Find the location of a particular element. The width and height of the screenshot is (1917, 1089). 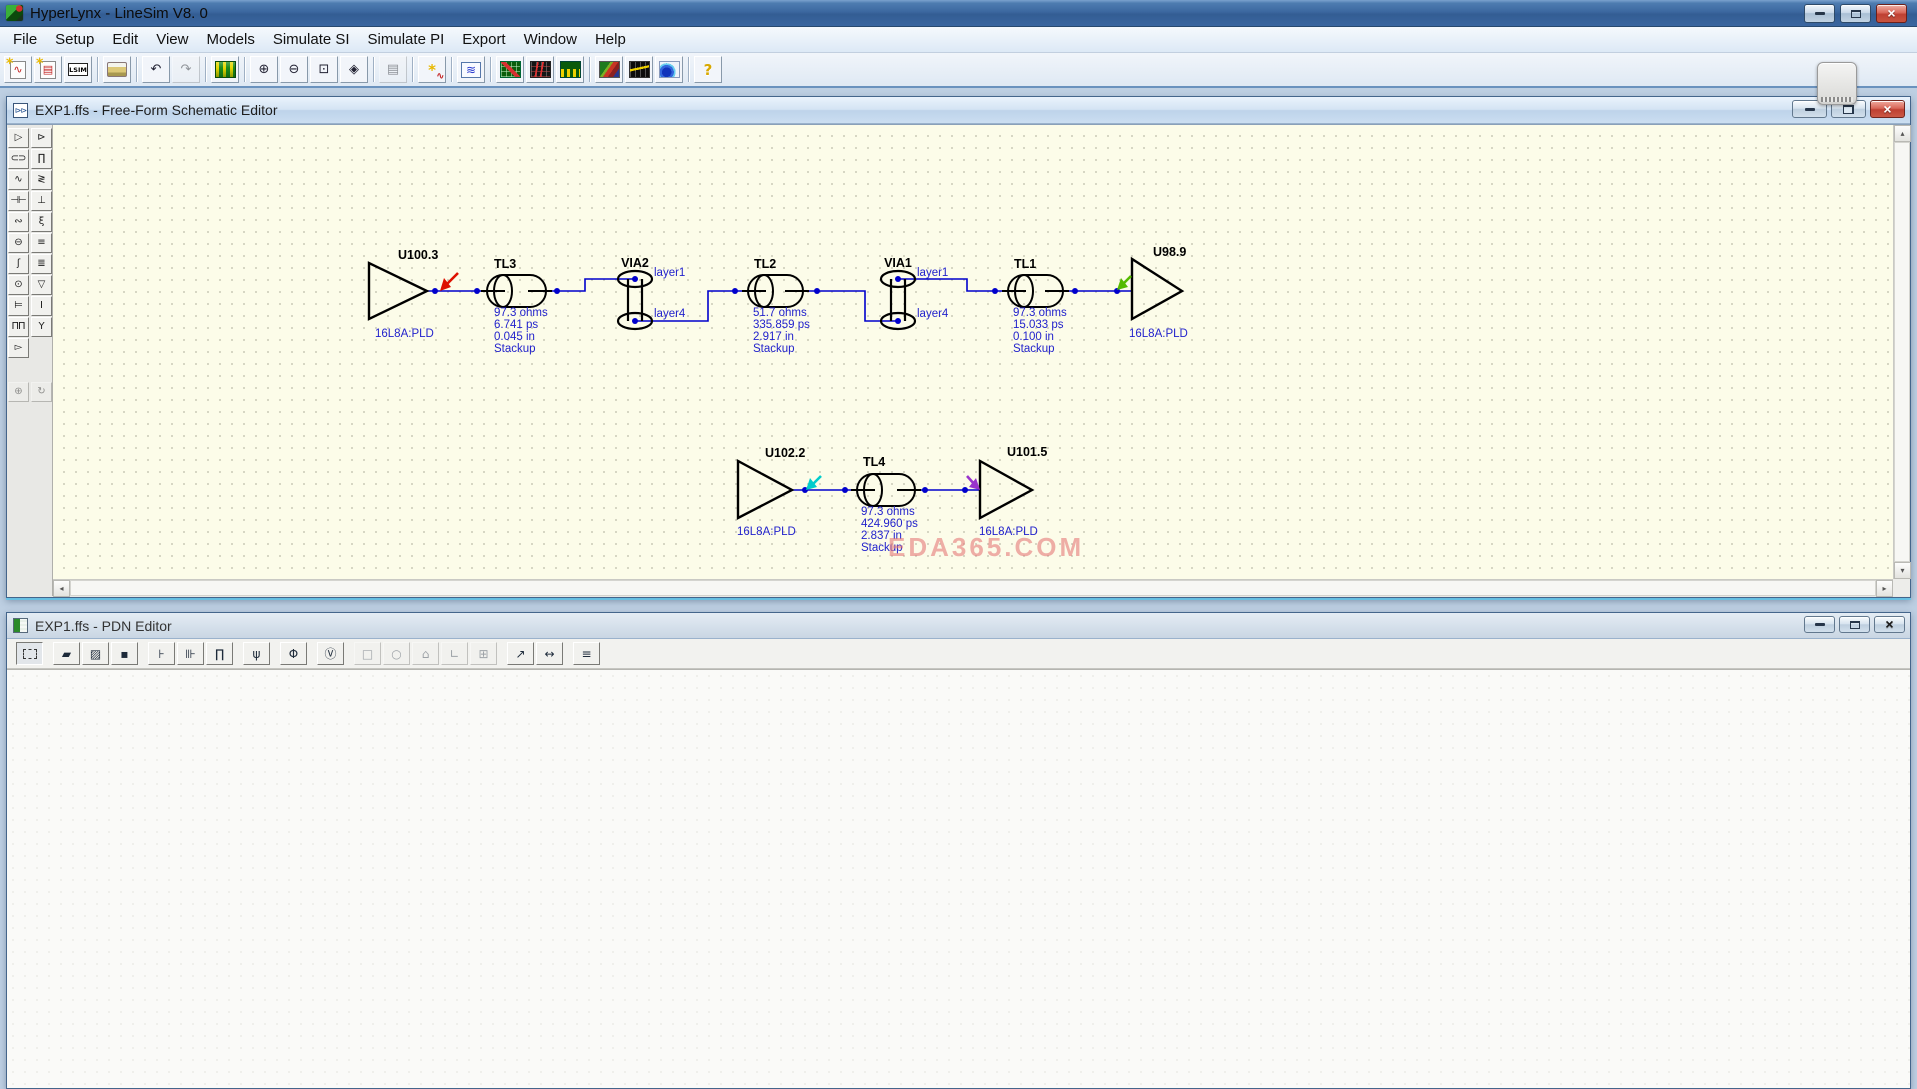

schematic-title-bar: EXP1.ffs - Free-Form Schematic Editor is located at coordinates (958, 110).